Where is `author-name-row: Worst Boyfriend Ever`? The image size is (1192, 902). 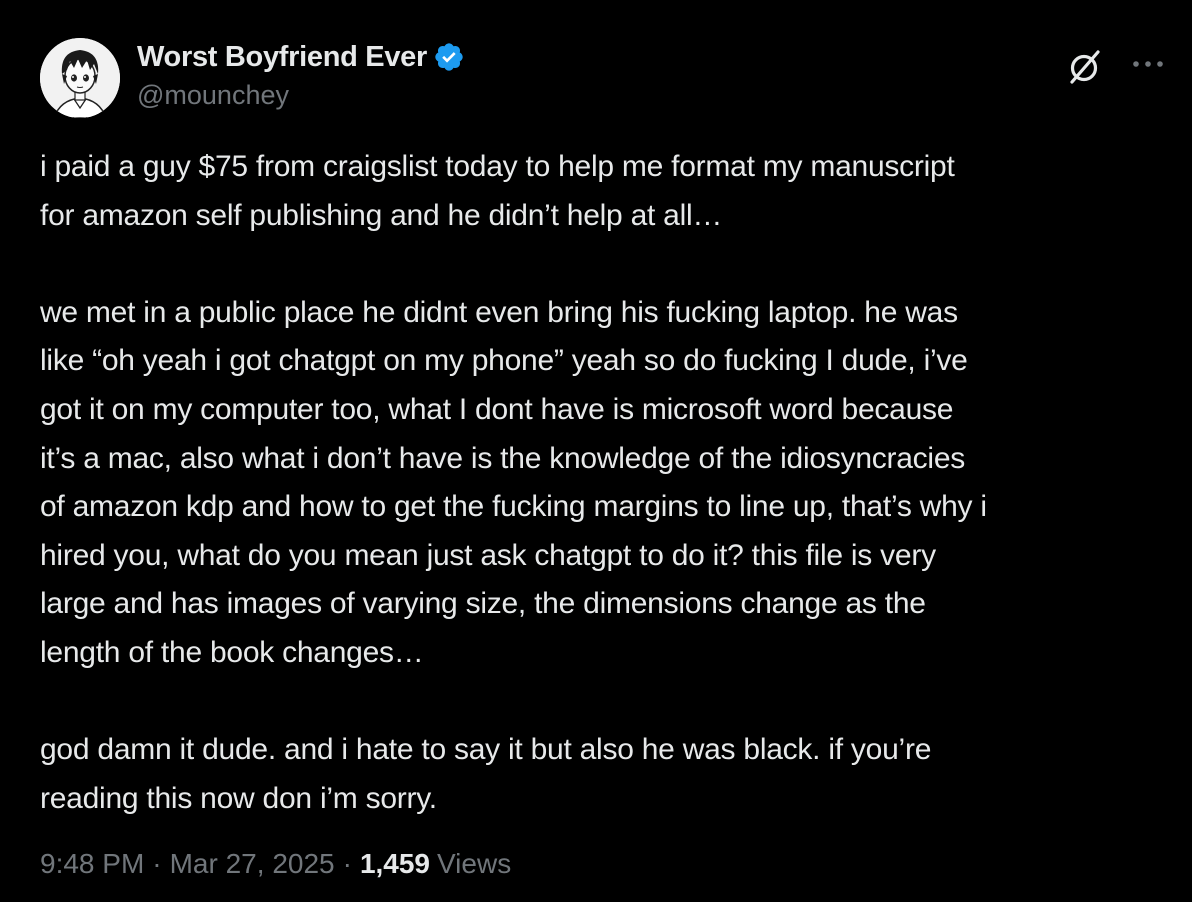
author-name-row: Worst Boyfriend Ever is located at coordinates (301, 57).